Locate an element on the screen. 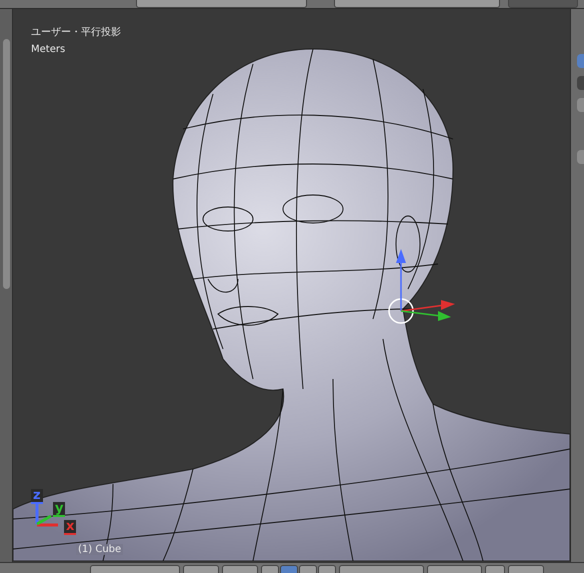 The height and width of the screenshot is (573, 584). layout-dropdown is located at coordinates (221, 4).